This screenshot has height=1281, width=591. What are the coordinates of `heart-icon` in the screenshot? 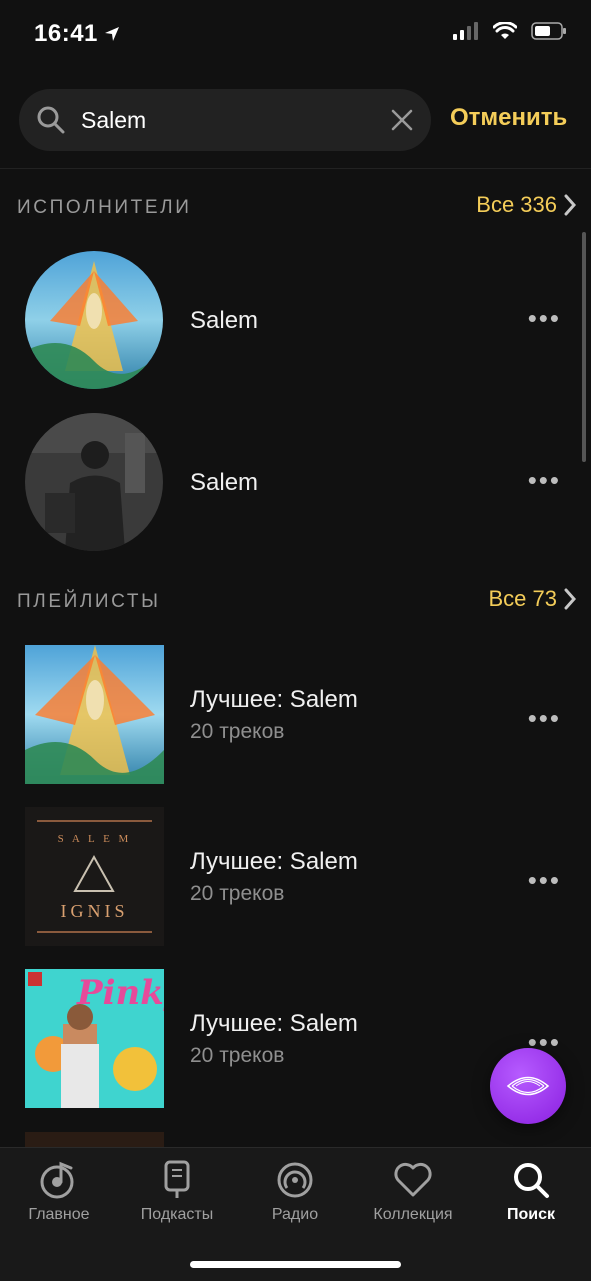 It's located at (413, 1179).